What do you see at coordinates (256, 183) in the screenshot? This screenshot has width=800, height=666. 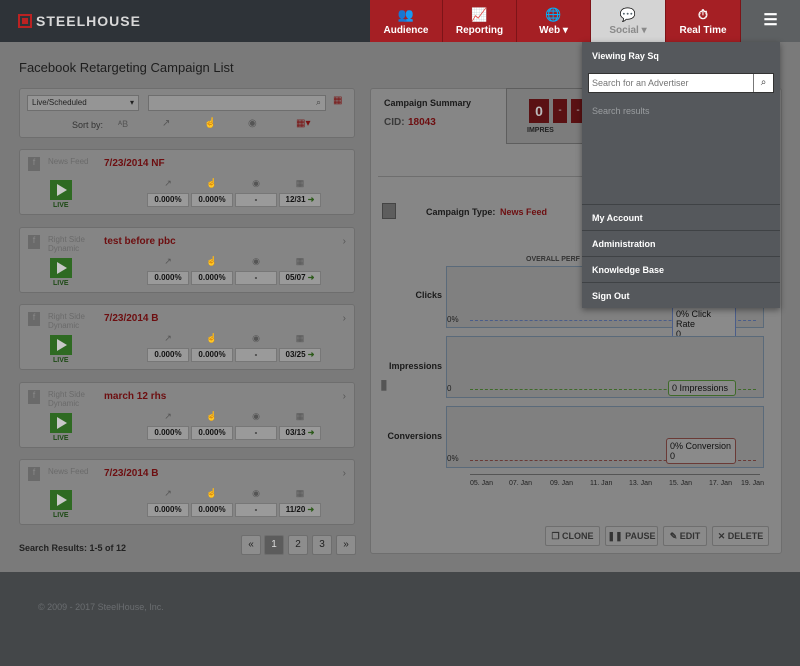 I see `eye-icon: ◉` at bounding box center [256, 183].